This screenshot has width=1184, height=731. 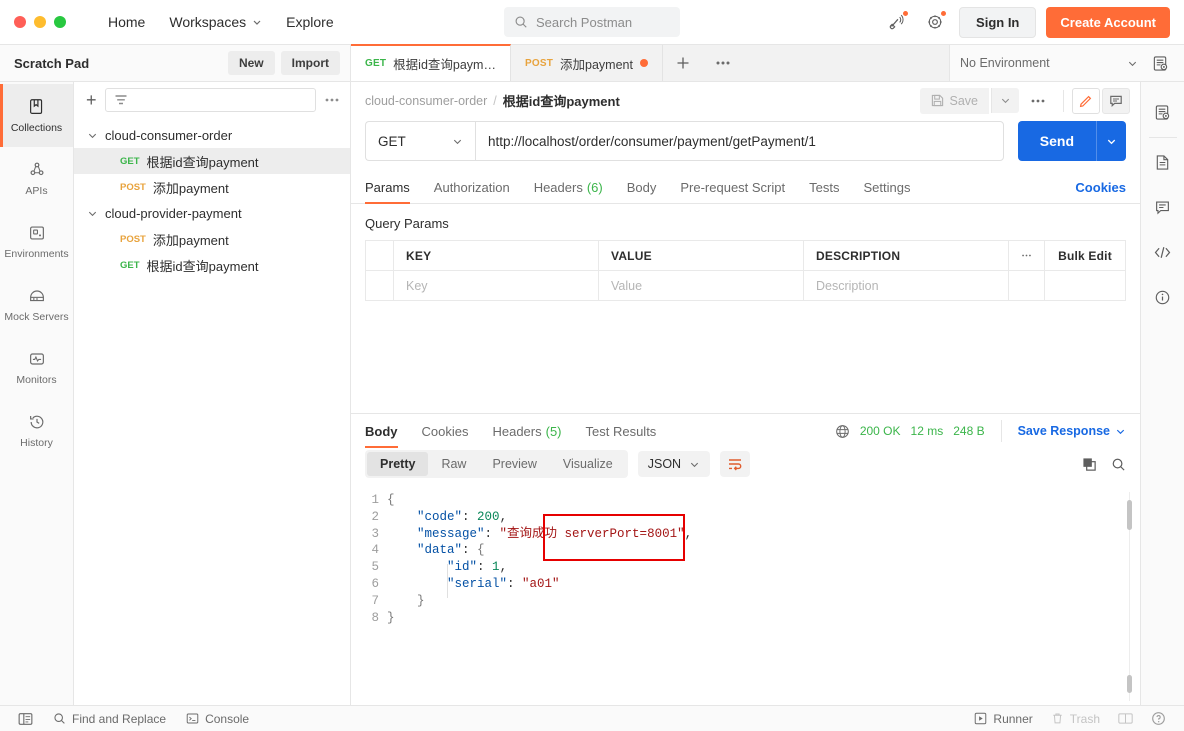 What do you see at coordinates (332, 100) in the screenshot?
I see `collections-more-button` at bounding box center [332, 100].